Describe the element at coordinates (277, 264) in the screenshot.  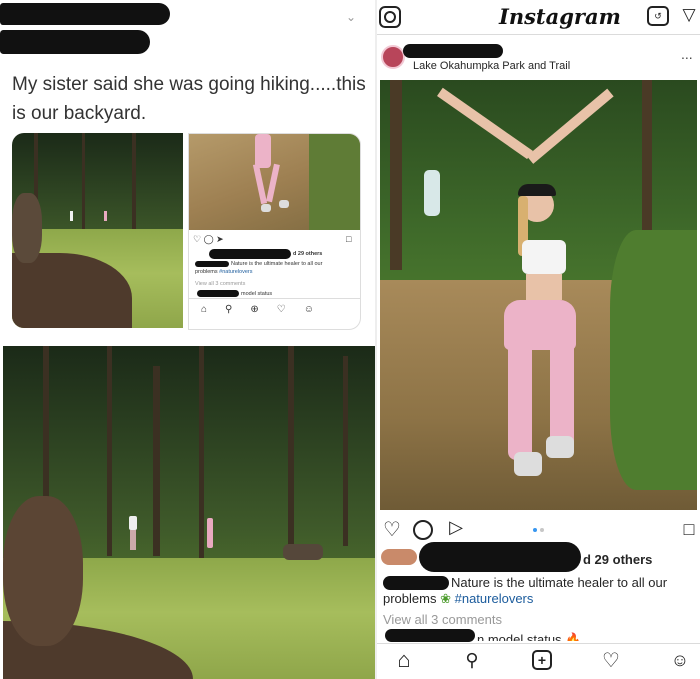
I see `mini-caption: Nature is the ultimate healer to all our` at that location.